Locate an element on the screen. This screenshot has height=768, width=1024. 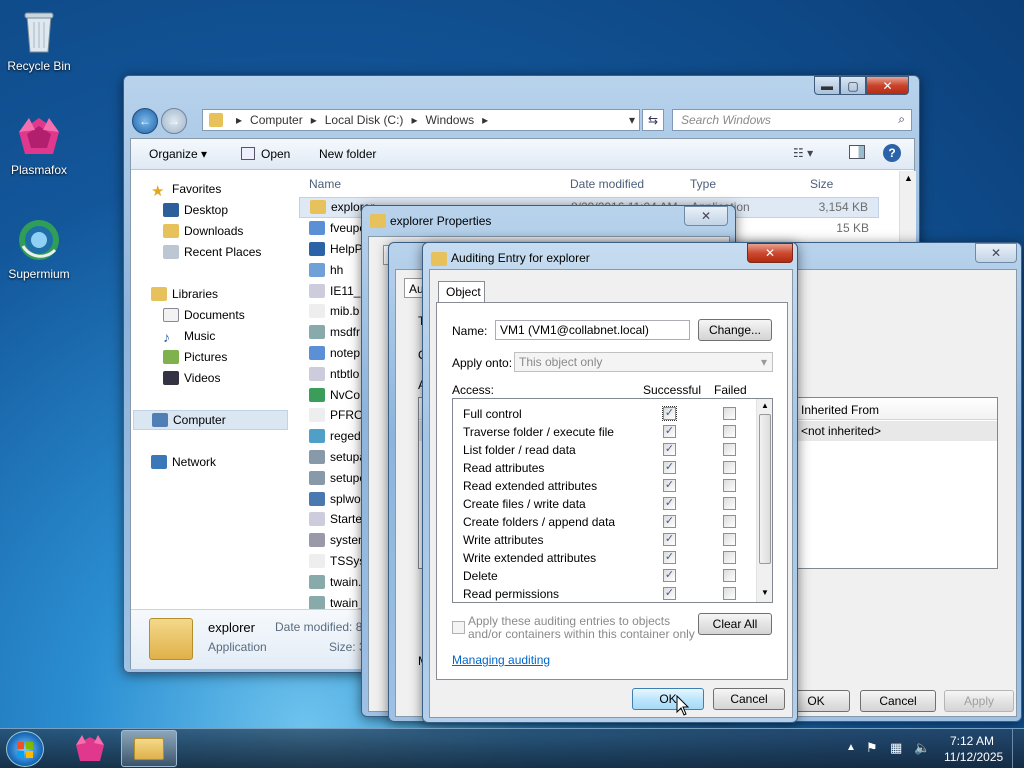
cancel-button: Cancel is located at coordinates (749, 699).